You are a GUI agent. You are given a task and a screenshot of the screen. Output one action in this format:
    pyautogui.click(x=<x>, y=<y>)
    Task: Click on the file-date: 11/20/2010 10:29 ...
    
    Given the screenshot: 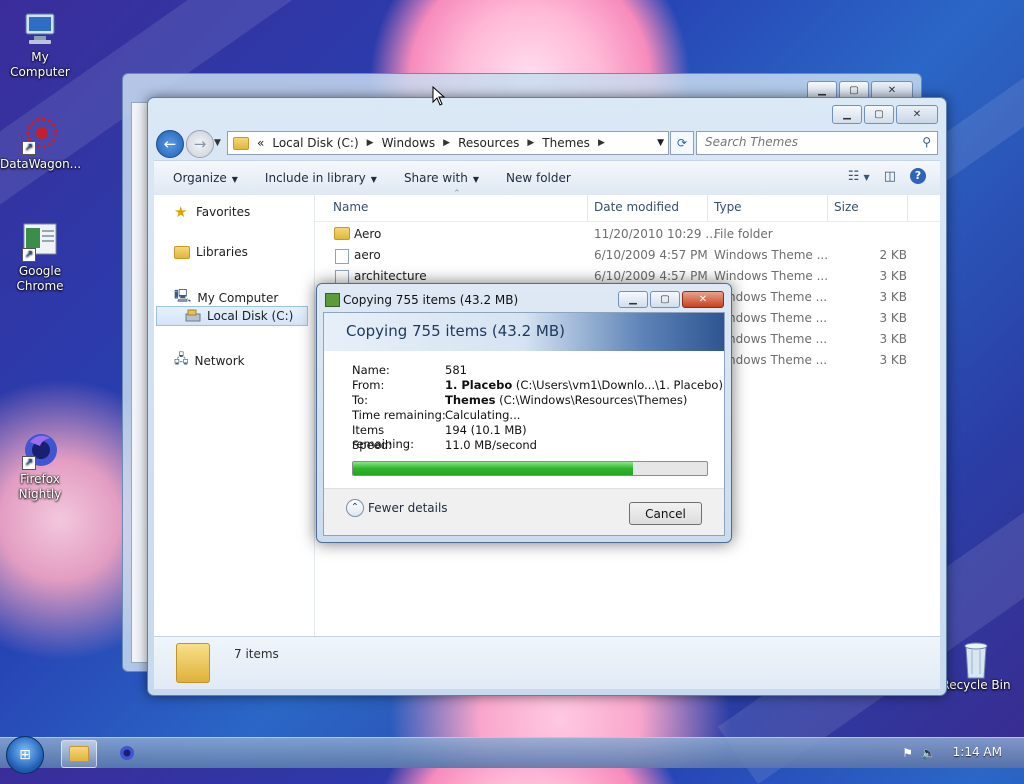 What is the action you would take?
    pyautogui.click(x=655, y=234)
    